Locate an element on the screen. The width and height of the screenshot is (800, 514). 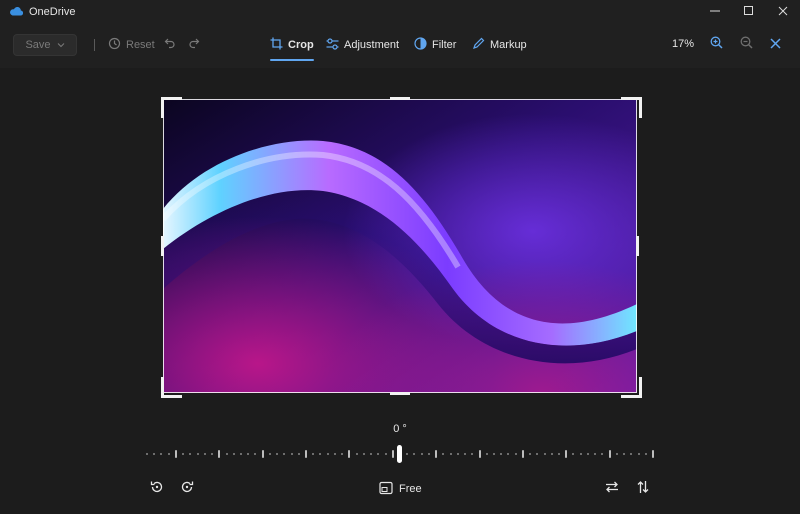
crop-handle-top is located at coordinates (400, 98).